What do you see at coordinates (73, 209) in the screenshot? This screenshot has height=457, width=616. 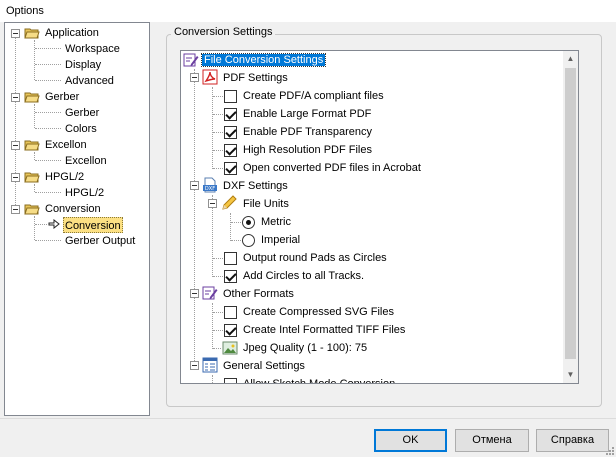 I see `tree-node-conversion: Conversion` at bounding box center [73, 209].